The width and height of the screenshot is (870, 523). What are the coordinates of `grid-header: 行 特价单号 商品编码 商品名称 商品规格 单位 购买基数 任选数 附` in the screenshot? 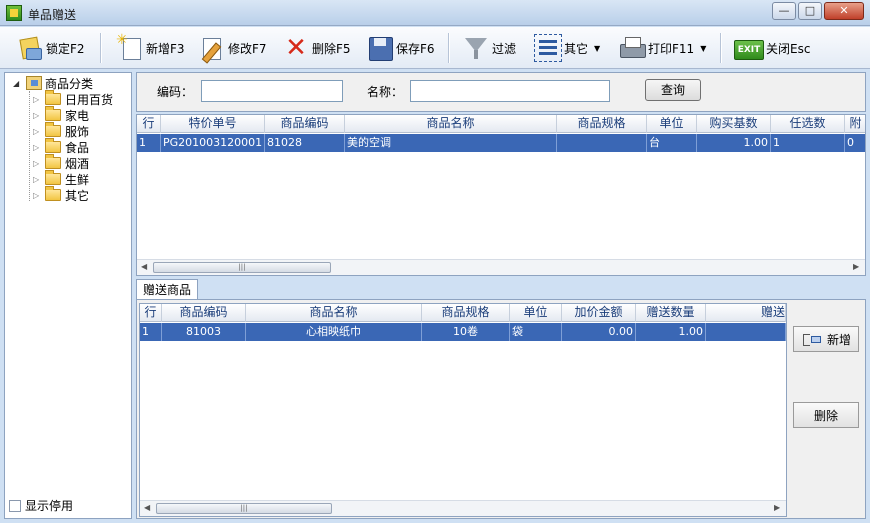 It's located at (501, 124).